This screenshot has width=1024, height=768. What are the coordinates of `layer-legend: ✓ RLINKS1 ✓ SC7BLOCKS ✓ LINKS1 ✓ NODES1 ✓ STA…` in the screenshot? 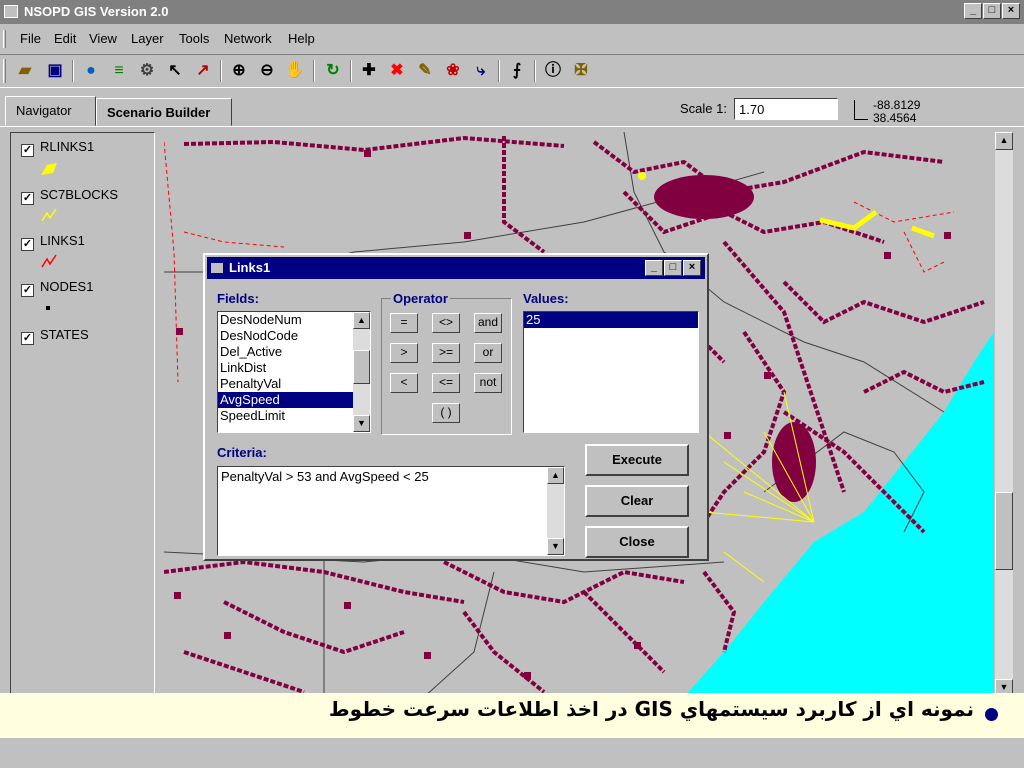 It's located at (82, 414).